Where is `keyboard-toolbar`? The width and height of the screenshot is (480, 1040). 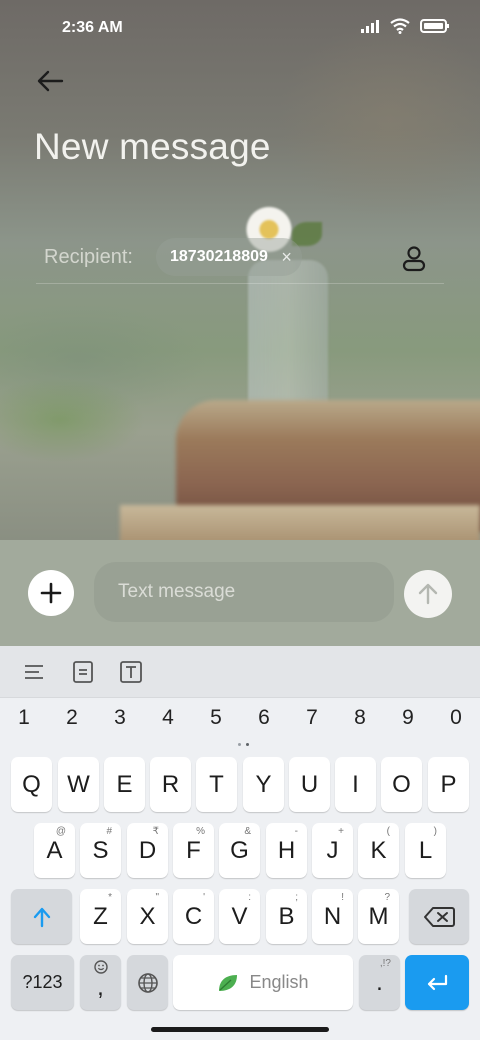 keyboard-toolbar is located at coordinates (240, 672).